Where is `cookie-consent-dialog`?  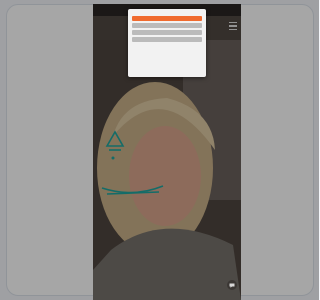
cookie-consent-dialog is located at coordinates (167, 43).